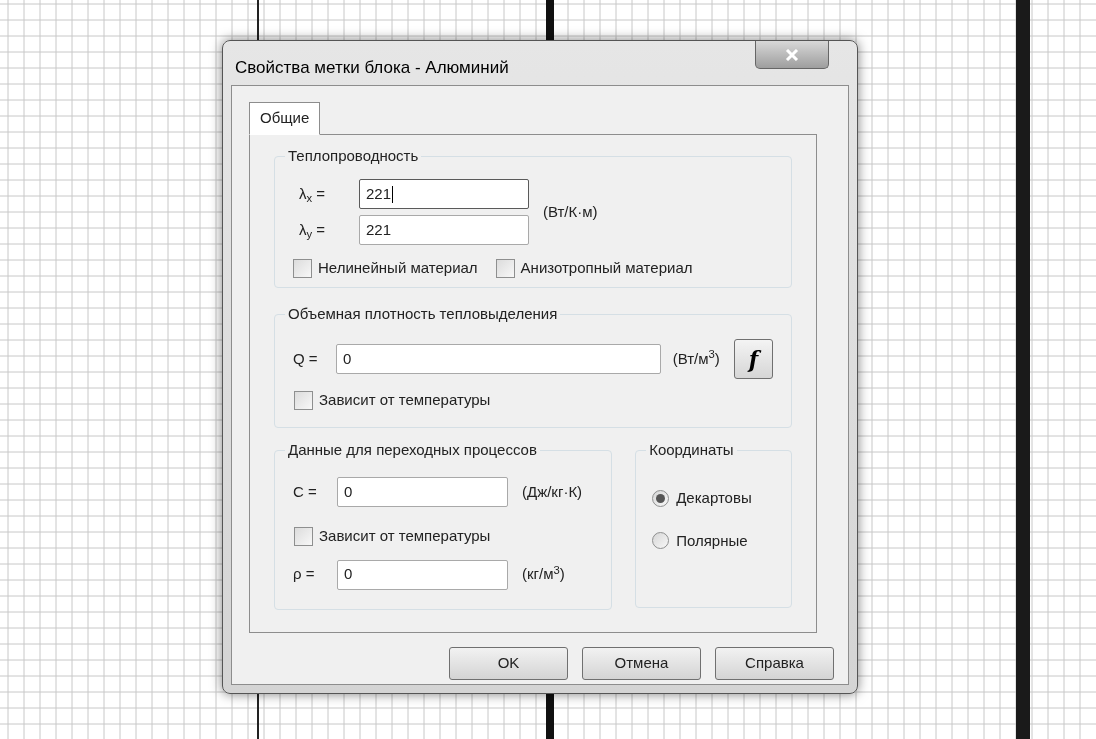 The width and height of the screenshot is (1096, 739). What do you see at coordinates (552, 491) in the screenshot?
I see `unit-label: (Дж/кг·К)` at bounding box center [552, 491].